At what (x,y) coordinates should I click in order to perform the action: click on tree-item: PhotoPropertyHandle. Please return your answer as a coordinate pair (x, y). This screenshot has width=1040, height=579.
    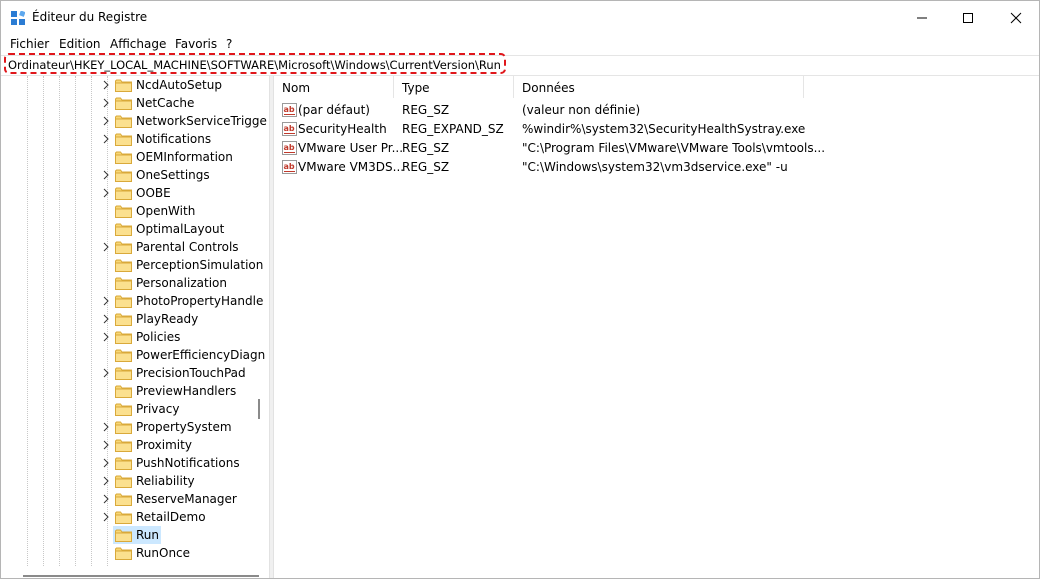
    Looking at the image, I should click on (132, 301).